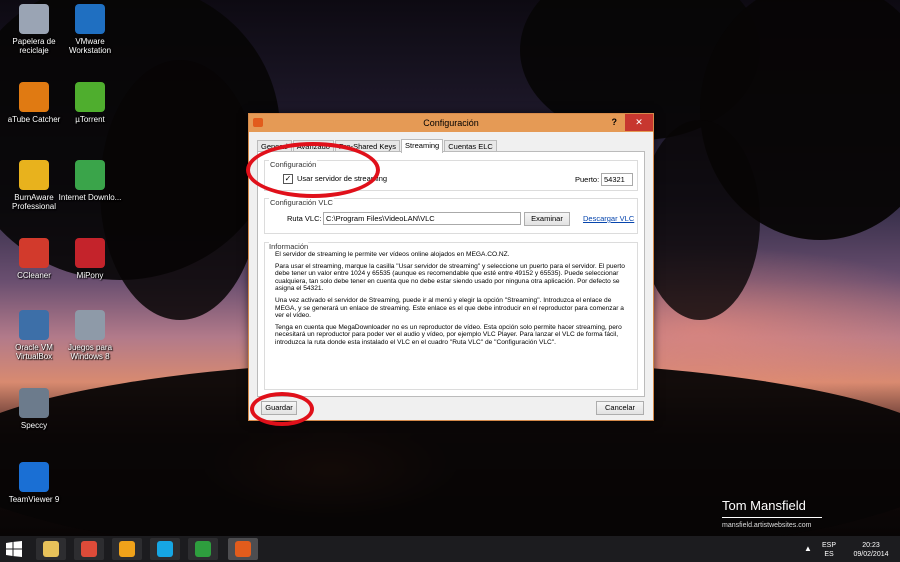 The width and height of the screenshot is (900, 562). I want to click on taskbar-aimp, so click(127, 549).